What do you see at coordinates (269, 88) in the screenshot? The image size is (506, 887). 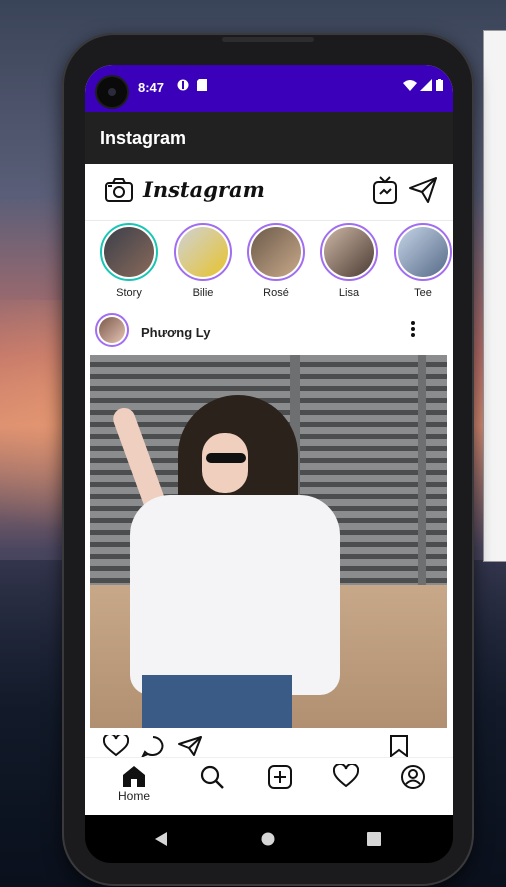 I see `status-bar: 8:47` at bounding box center [269, 88].